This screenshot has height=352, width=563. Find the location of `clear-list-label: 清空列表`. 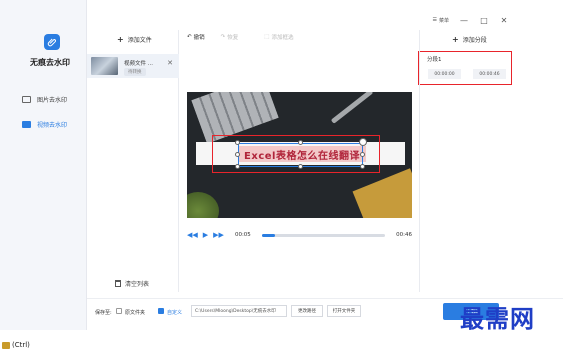

clear-list-label: 清空列表 is located at coordinates (137, 284).